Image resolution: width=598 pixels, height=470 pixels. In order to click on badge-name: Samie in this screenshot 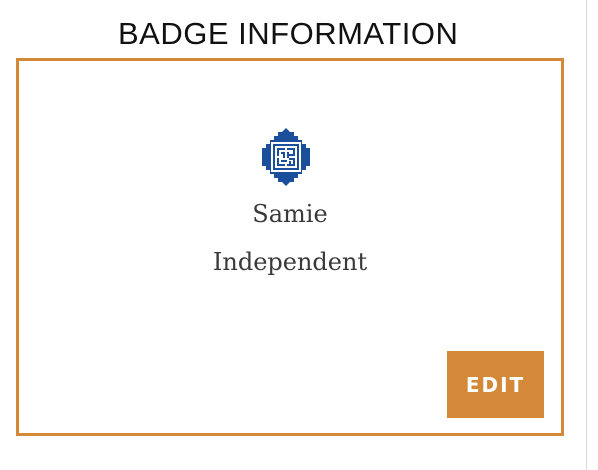, I will do `click(290, 214)`.